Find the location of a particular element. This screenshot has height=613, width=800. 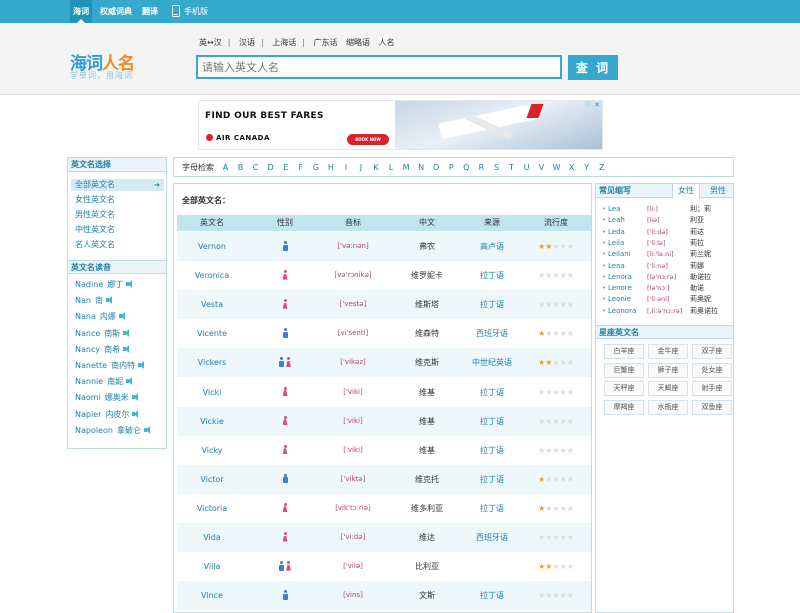

search-input is located at coordinates (379, 67).